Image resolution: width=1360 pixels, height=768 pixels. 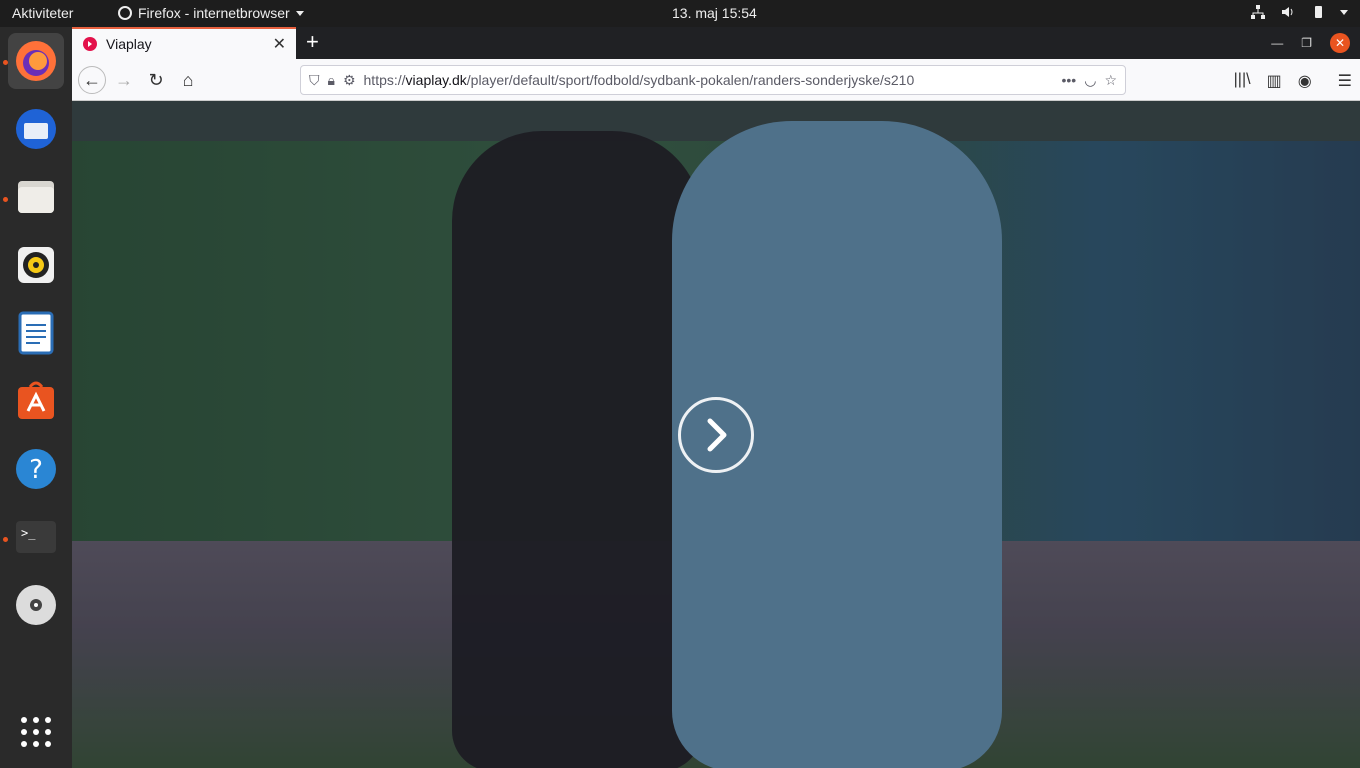 I want to click on toolbar-right: |||\ ▥ ◉ ☰, so click(x=1293, y=81).